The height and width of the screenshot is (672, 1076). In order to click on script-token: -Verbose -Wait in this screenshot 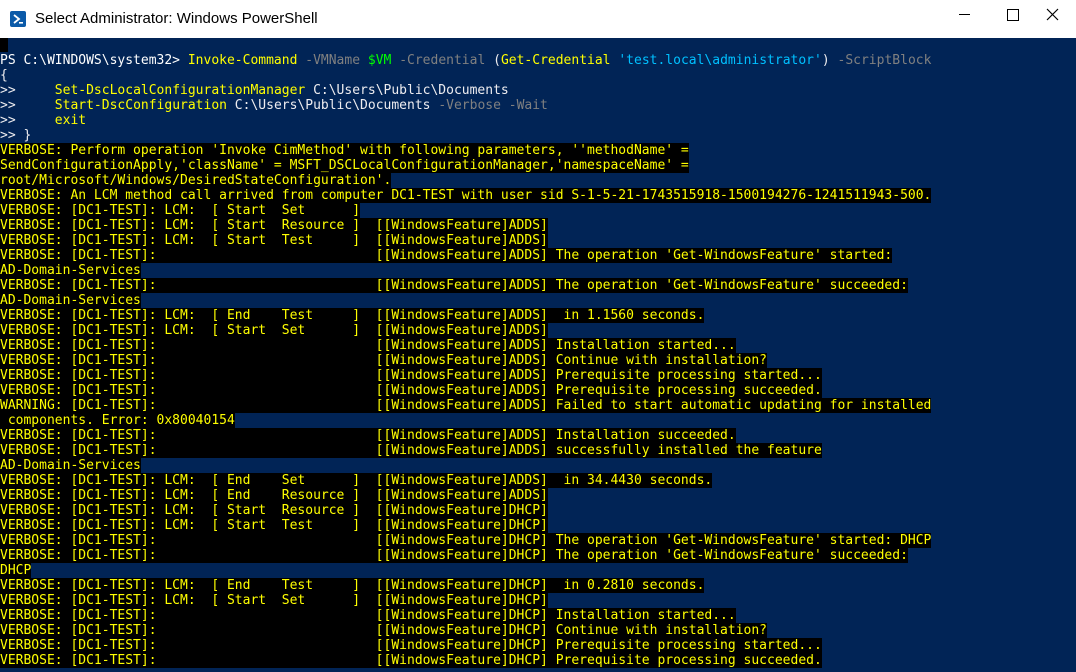, I will do `click(493, 105)`.